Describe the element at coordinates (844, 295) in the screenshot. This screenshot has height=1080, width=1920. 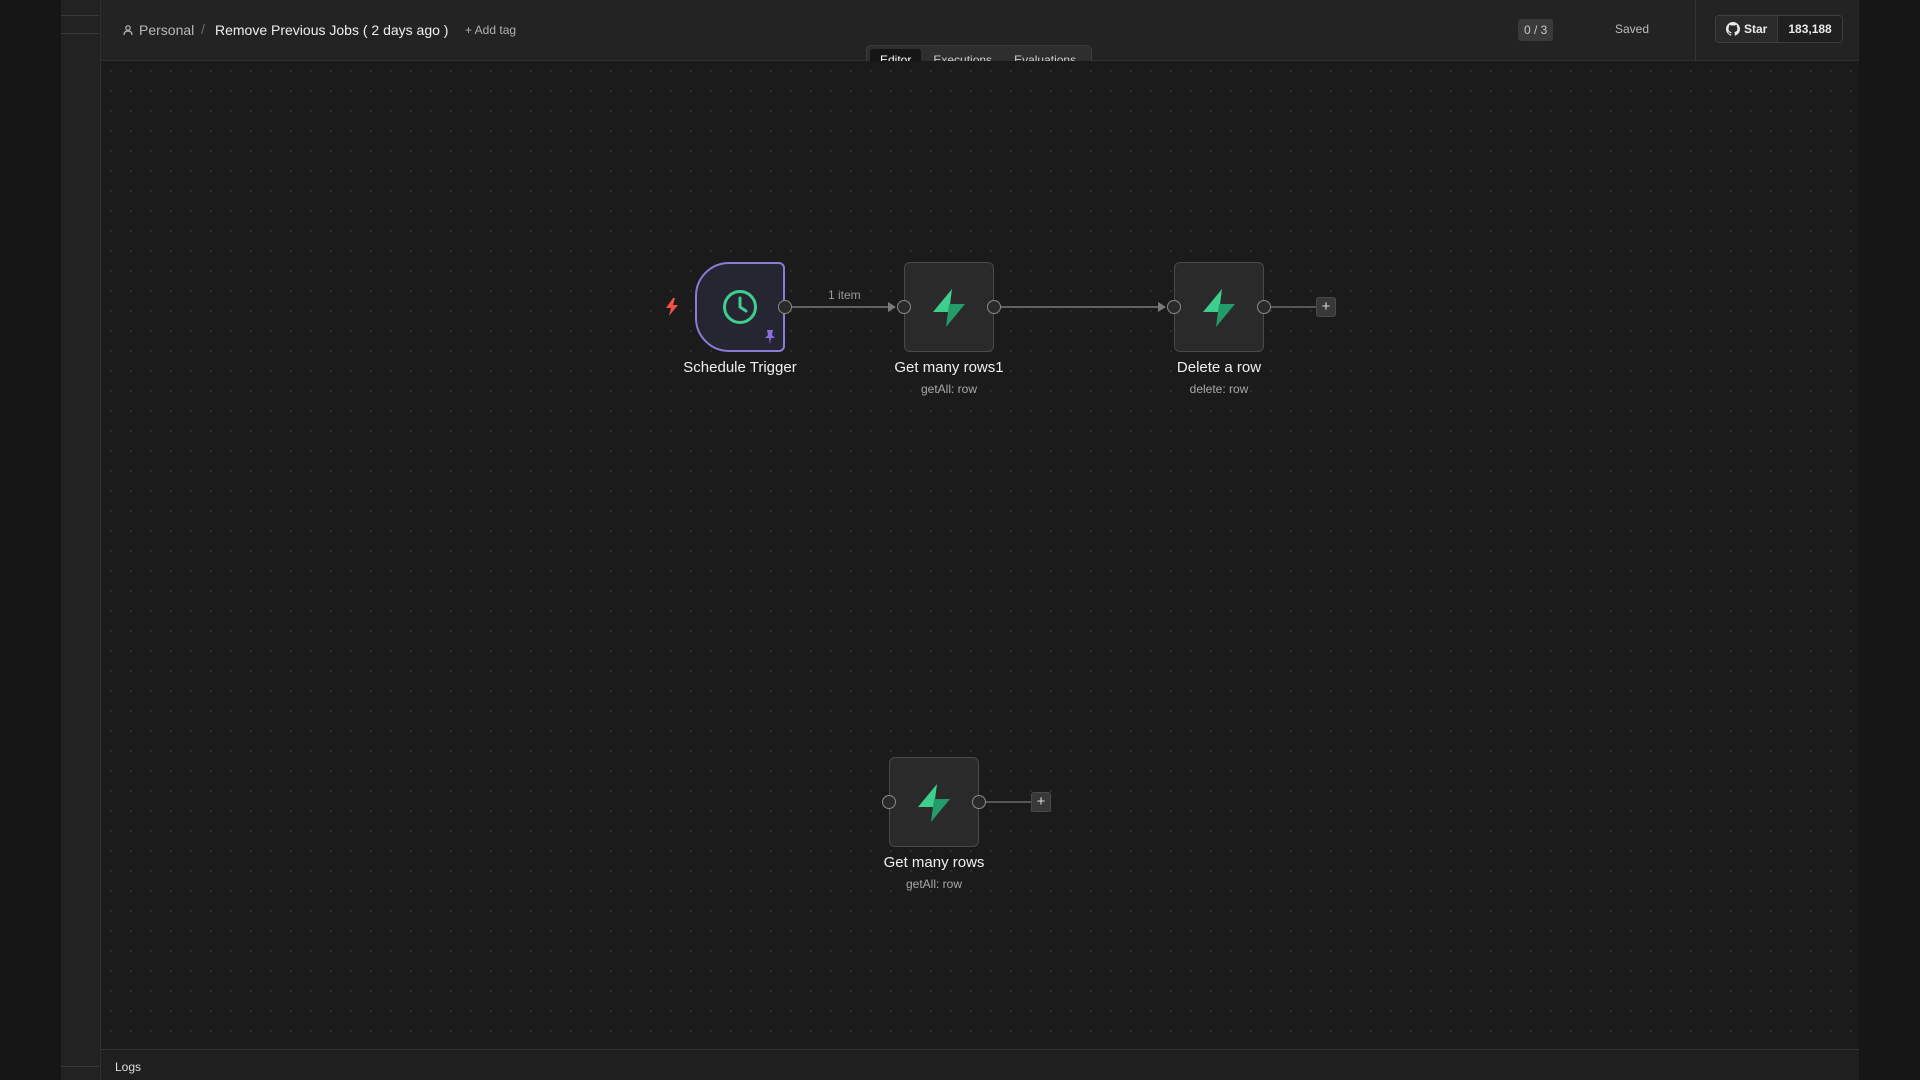
I see `edge-item-count-label: 1 item` at that location.